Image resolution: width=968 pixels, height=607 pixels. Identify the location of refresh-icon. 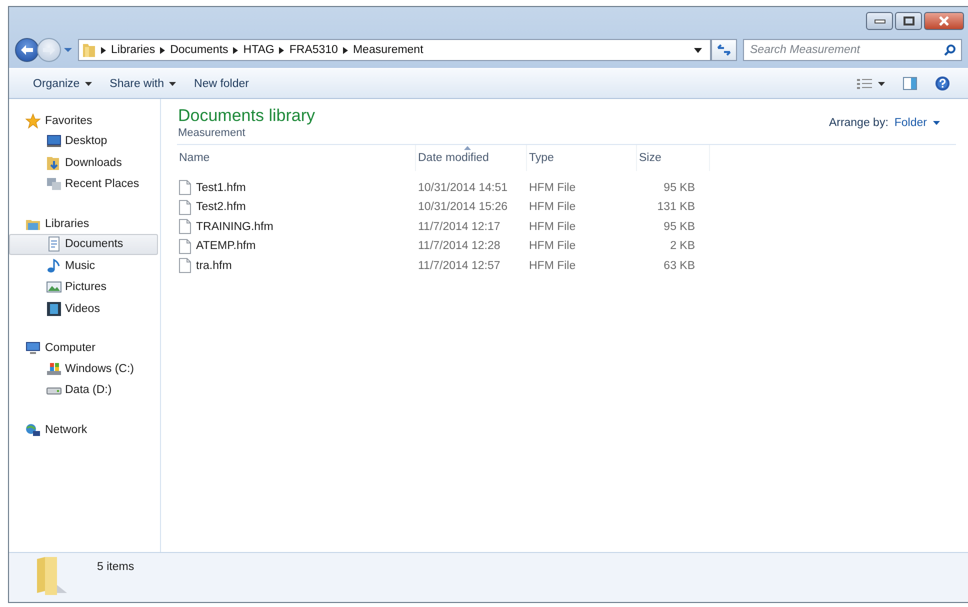
(724, 50).